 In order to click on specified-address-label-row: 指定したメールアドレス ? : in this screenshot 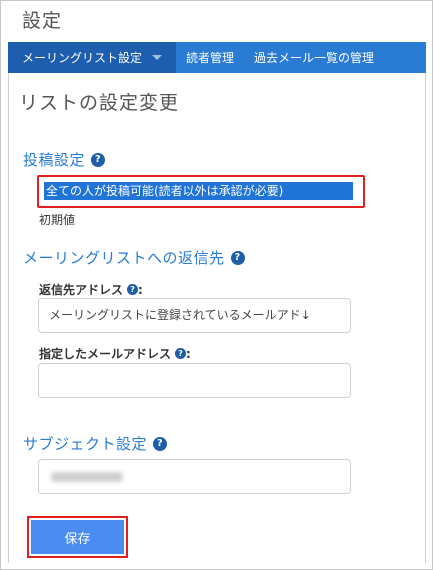, I will do `click(115, 353)`.